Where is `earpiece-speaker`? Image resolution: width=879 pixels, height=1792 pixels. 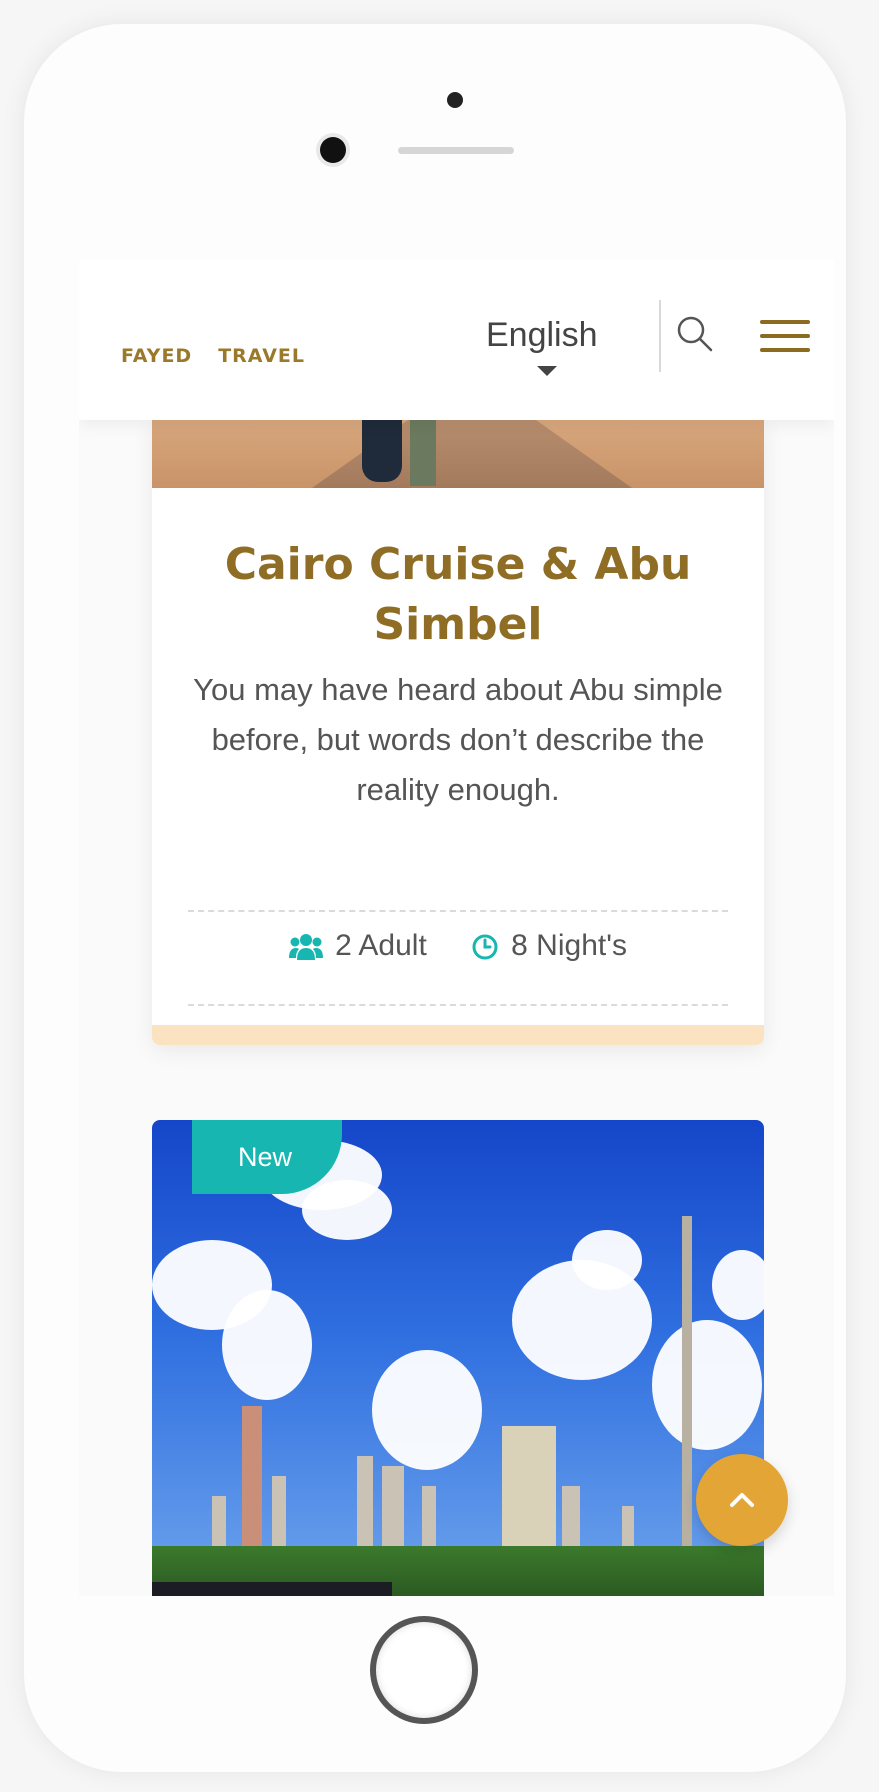 earpiece-speaker is located at coordinates (456, 150).